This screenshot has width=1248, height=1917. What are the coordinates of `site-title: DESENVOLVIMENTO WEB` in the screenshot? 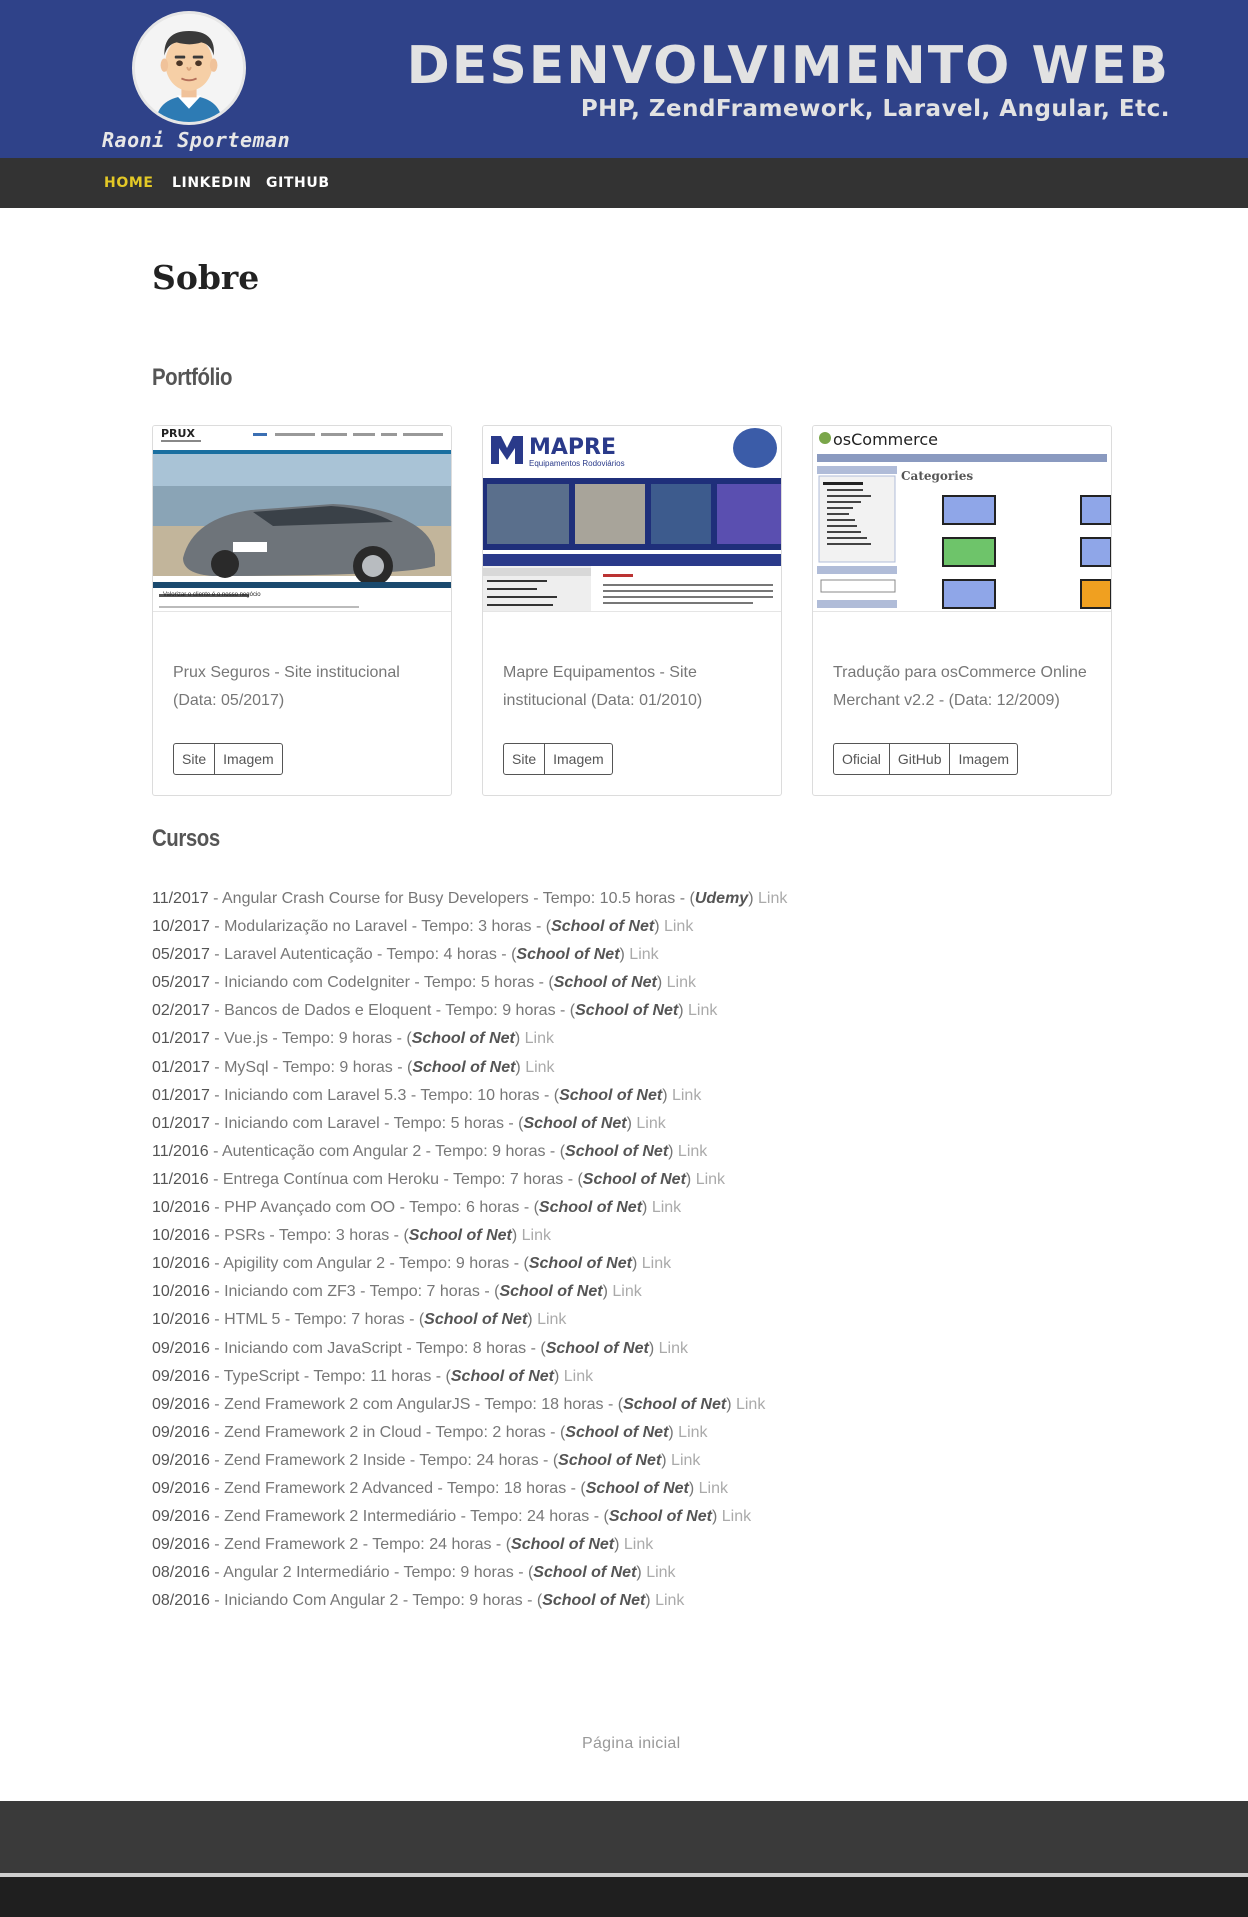 It's located at (788, 66).